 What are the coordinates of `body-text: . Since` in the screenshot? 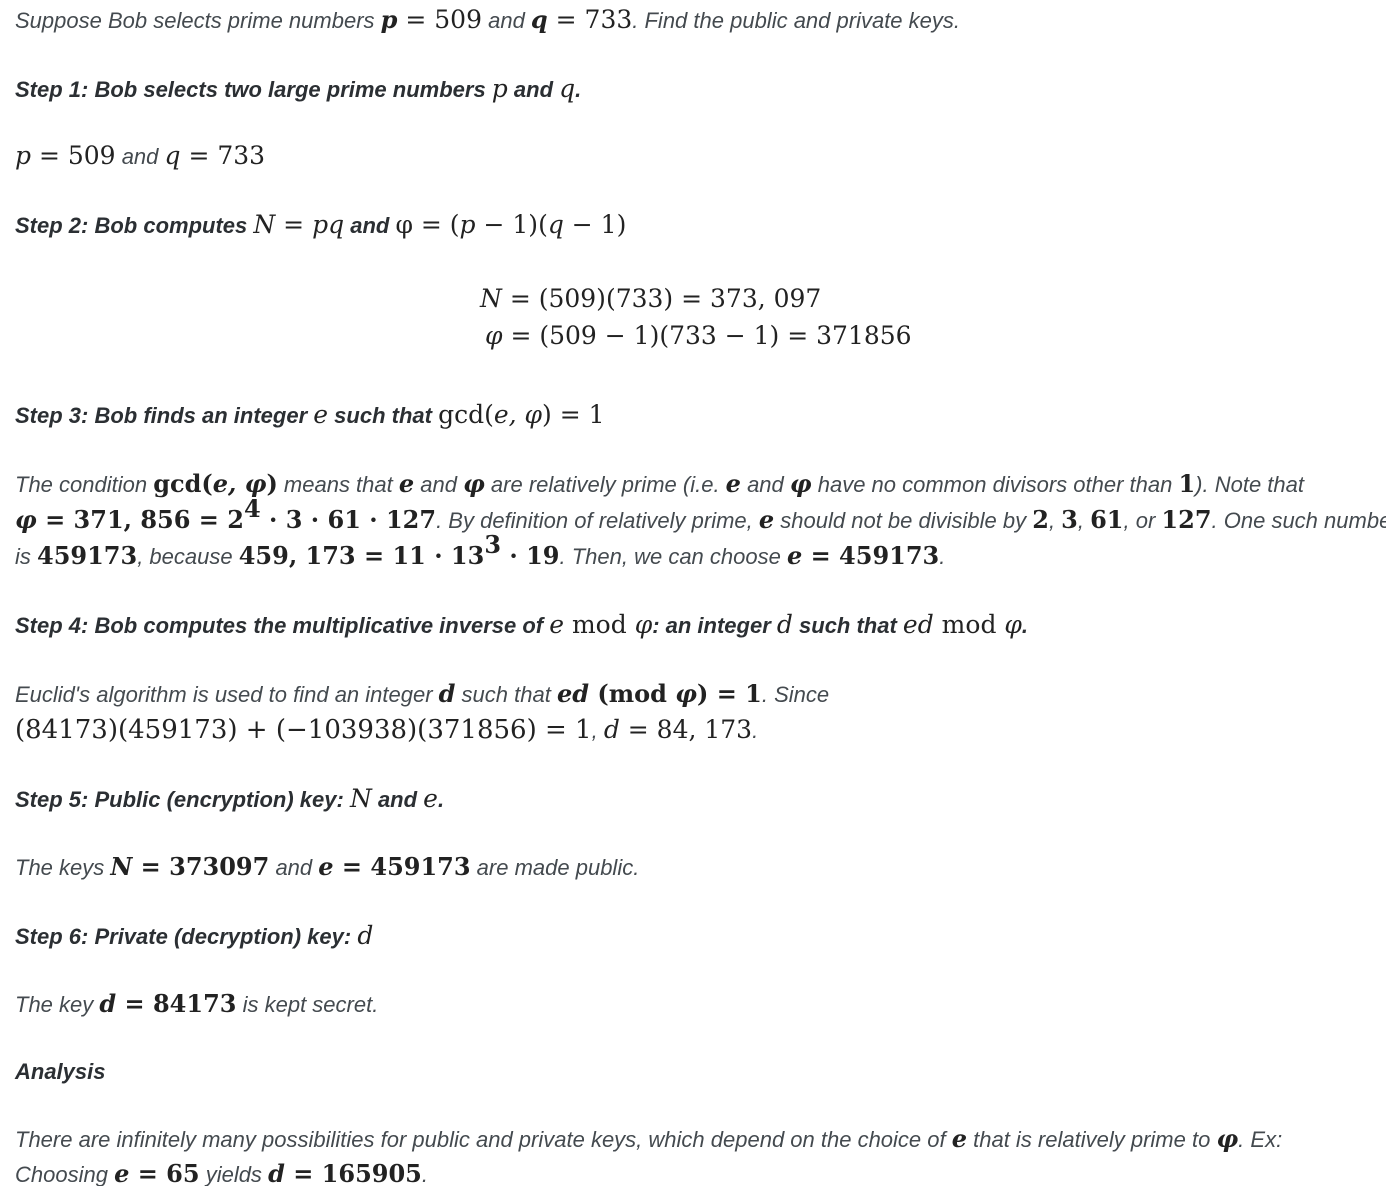 It's located at (795, 694).